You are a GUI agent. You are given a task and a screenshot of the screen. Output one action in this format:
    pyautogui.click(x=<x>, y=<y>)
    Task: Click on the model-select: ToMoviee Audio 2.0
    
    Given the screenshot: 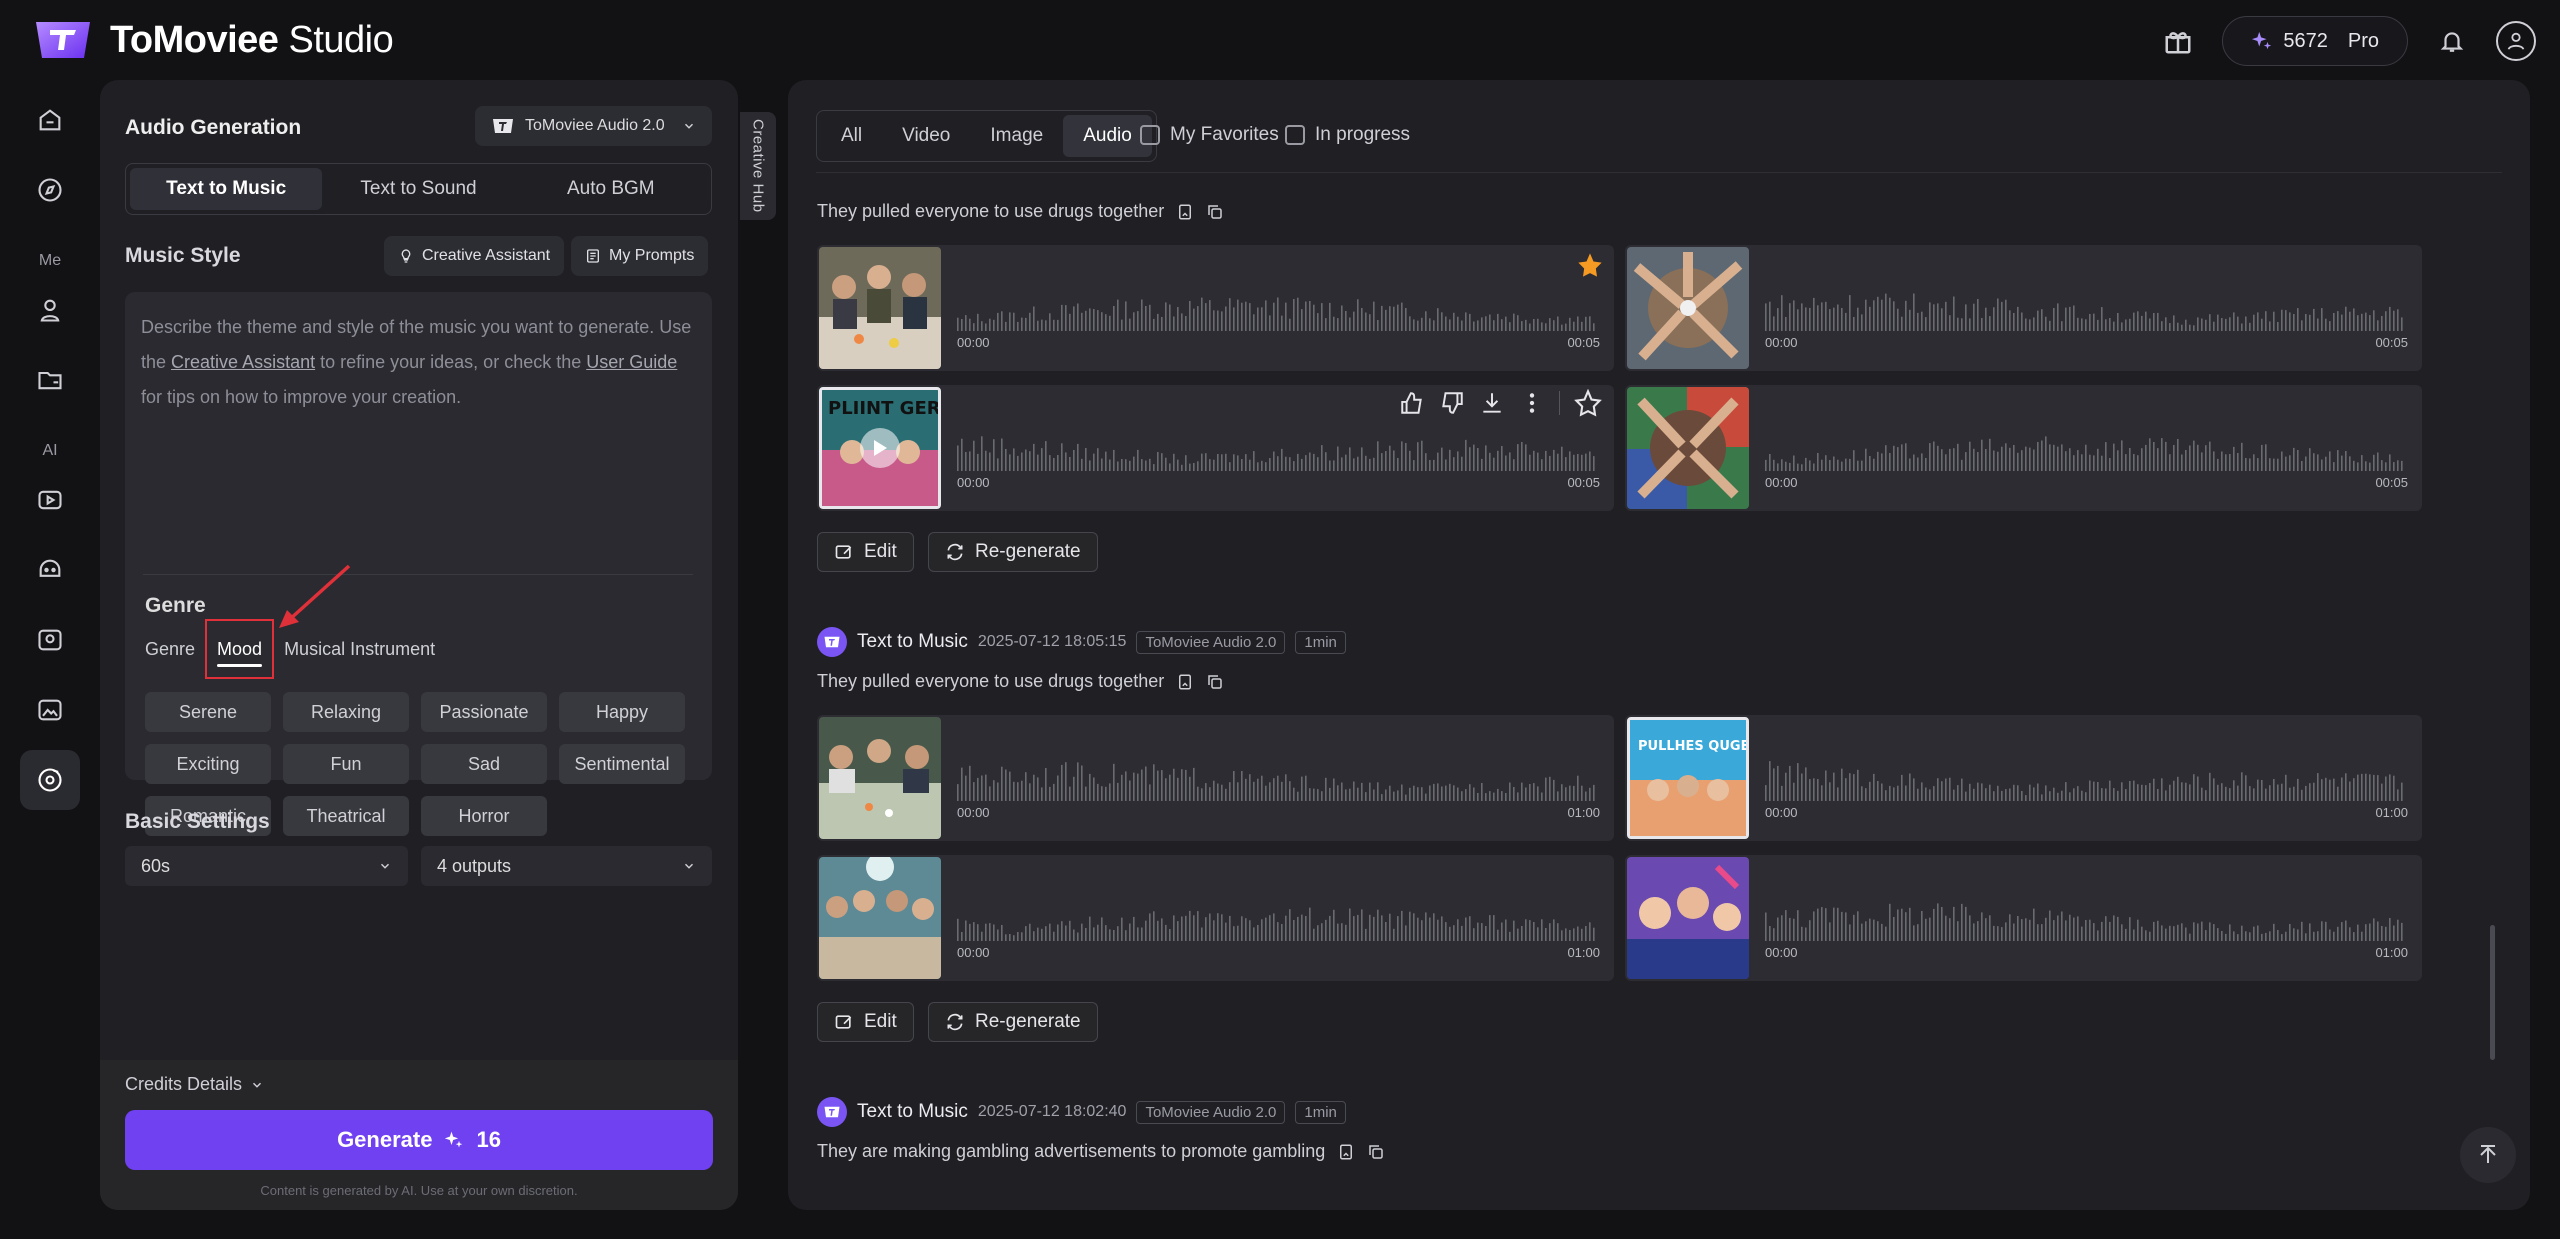 What is the action you would take?
    pyautogui.click(x=593, y=126)
    